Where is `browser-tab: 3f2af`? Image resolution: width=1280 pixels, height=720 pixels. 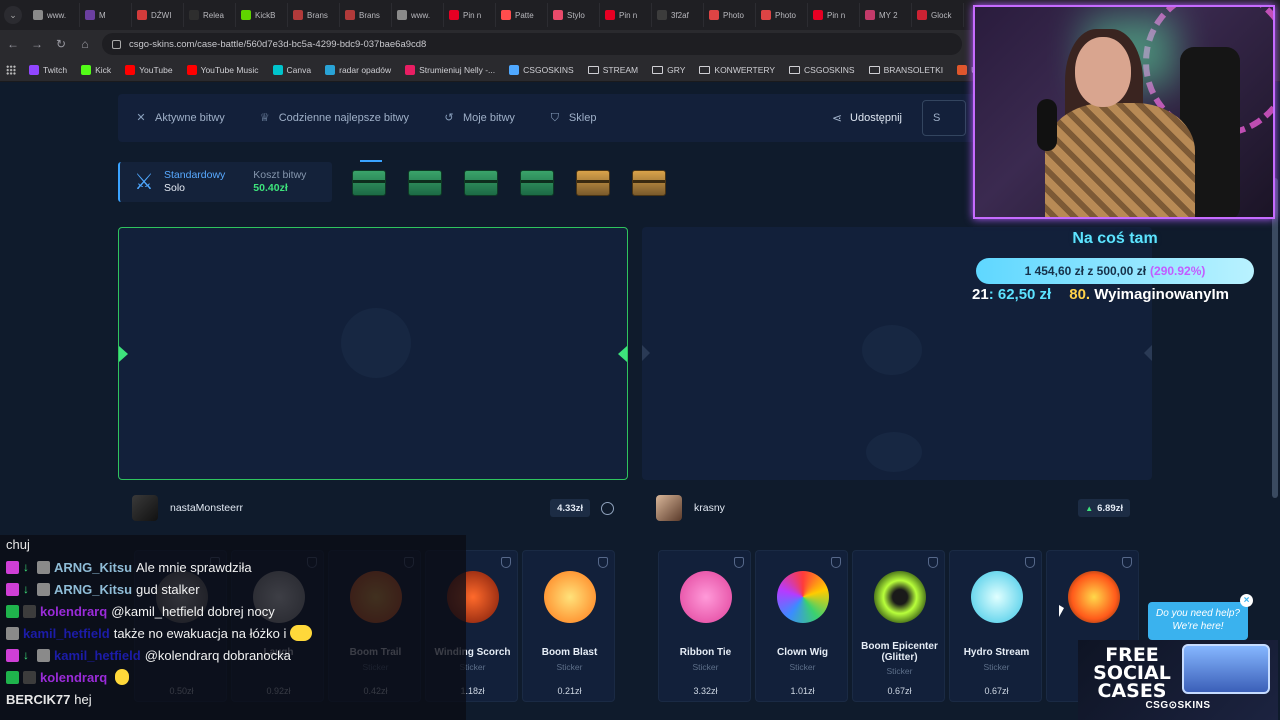
browser-tab: 3f2af is located at coordinates (678, 15).